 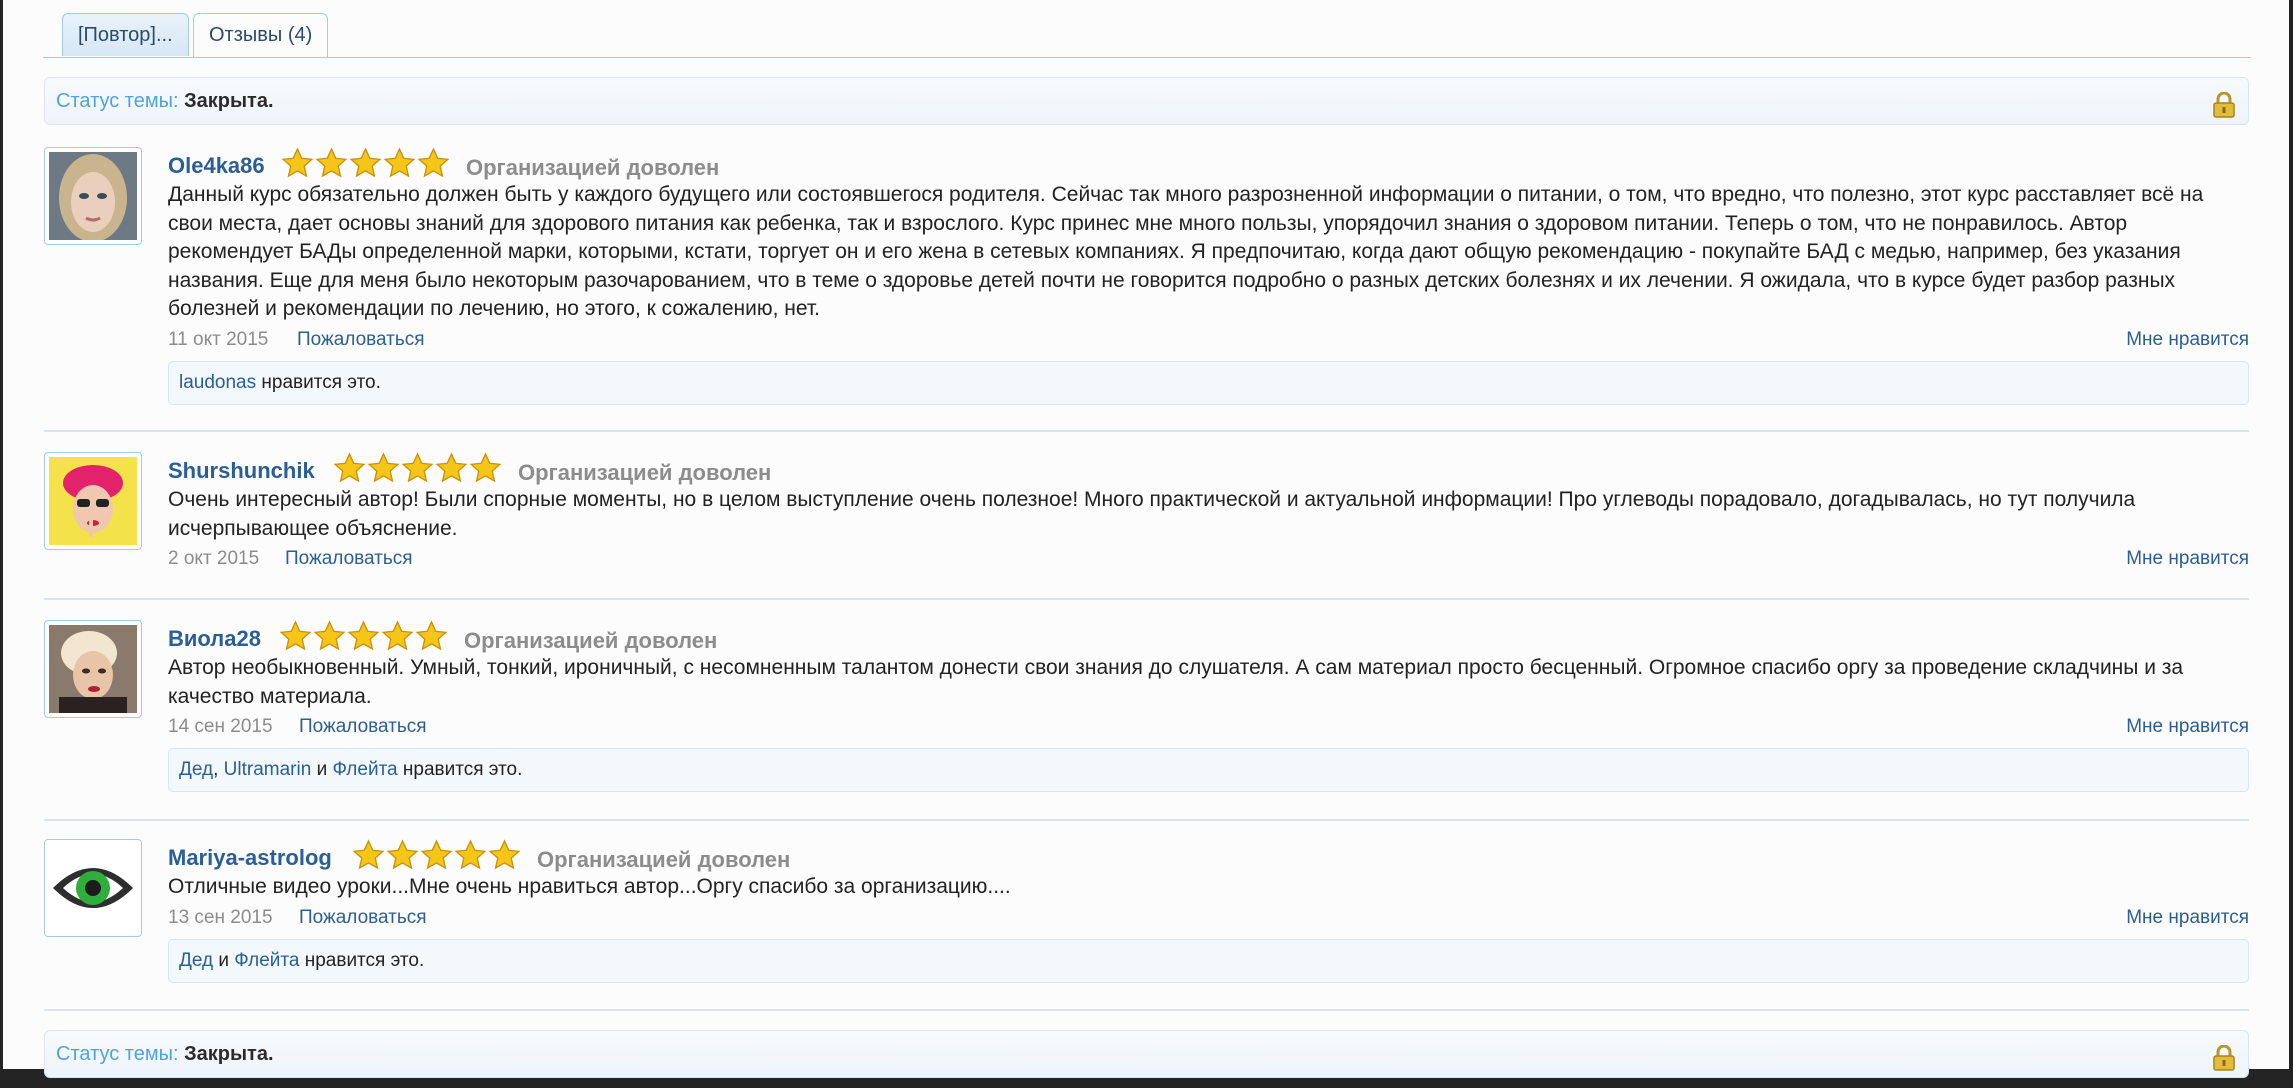 What do you see at coordinates (218, 340) in the screenshot?
I see `post-date: 11 окт 2015` at bounding box center [218, 340].